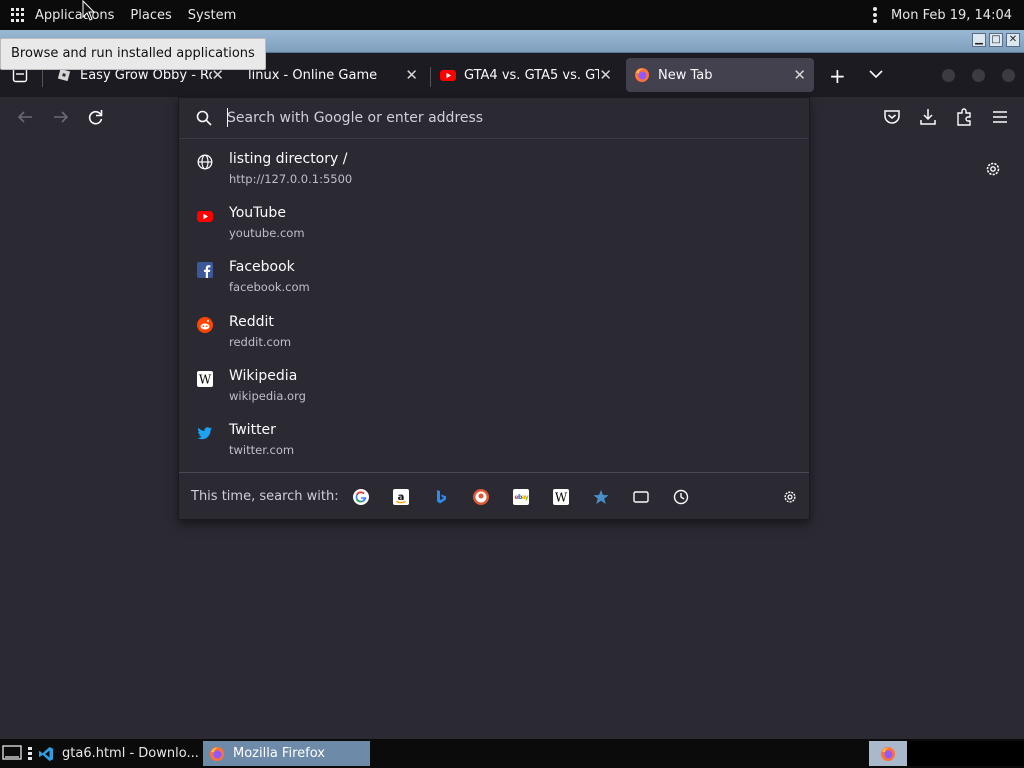 This screenshot has width=1024, height=768. Describe the element at coordinates (948, 75) in the screenshot. I see `minimize-dot-icon` at that location.